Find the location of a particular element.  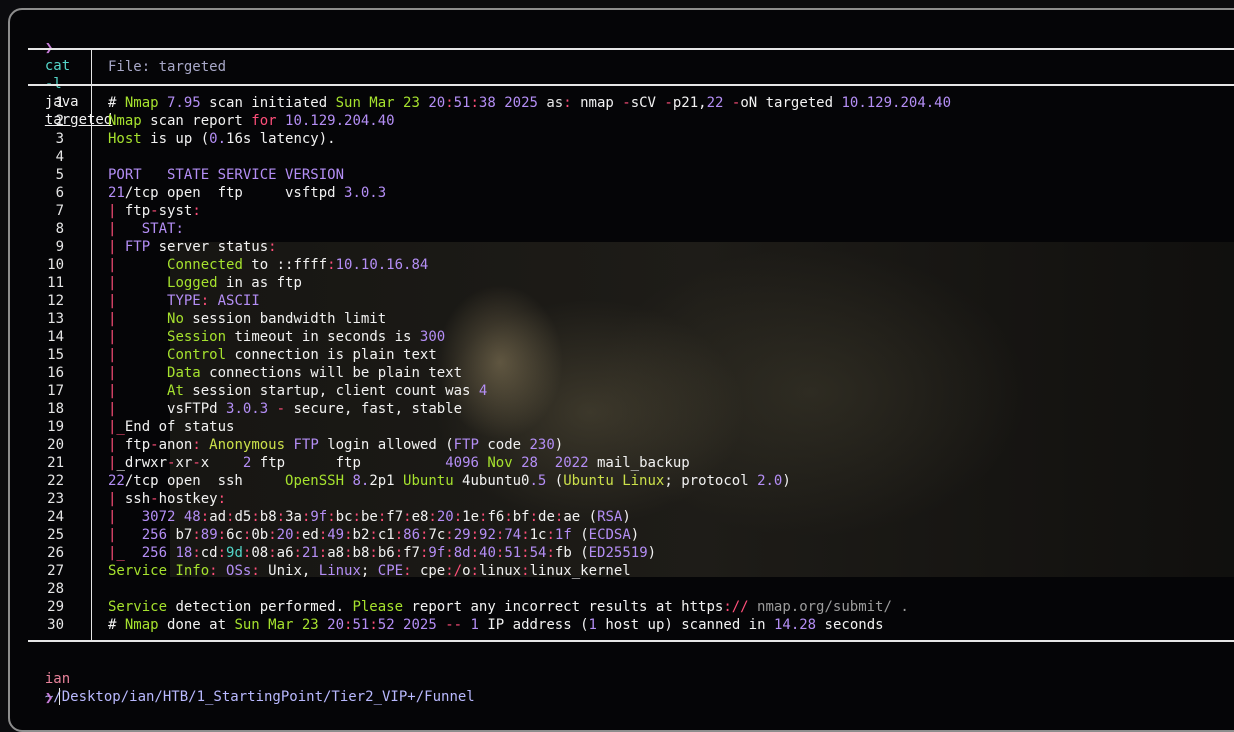

code-token: sCV is located at coordinates (647, 103).